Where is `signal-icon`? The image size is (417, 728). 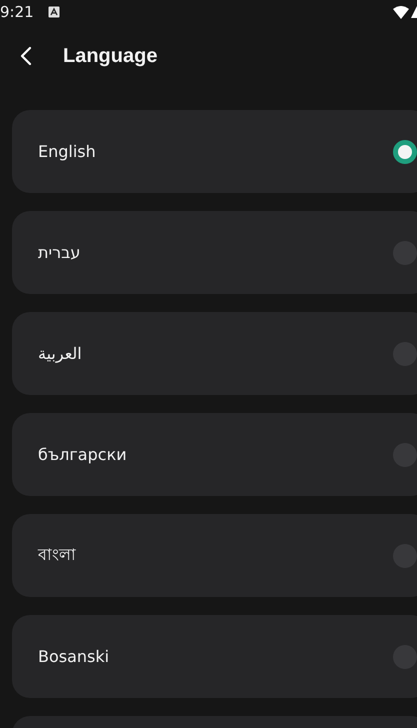 signal-icon is located at coordinates (414, 12).